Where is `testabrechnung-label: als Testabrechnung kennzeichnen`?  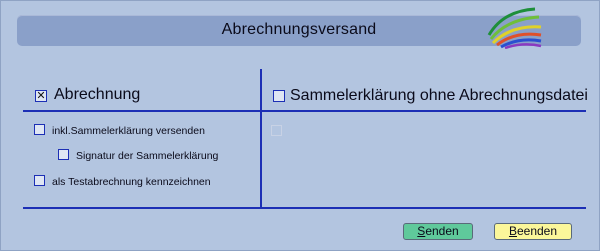
testabrechnung-label: als Testabrechnung kennzeichnen is located at coordinates (131, 182).